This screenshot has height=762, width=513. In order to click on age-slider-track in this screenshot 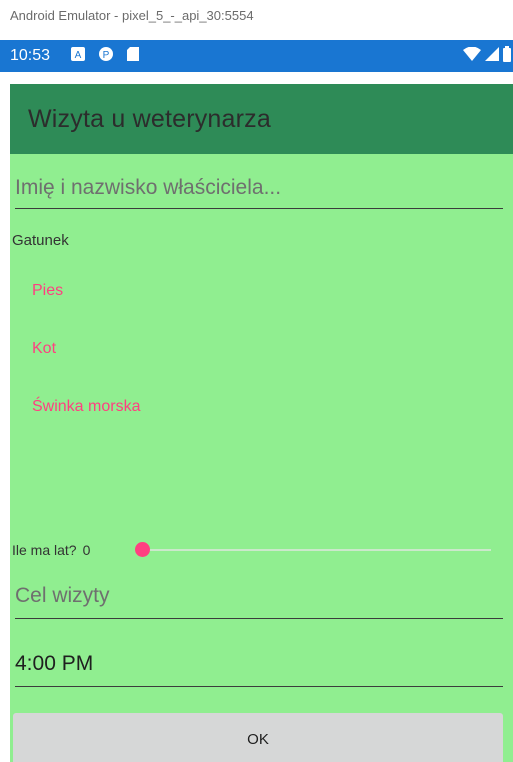, I will do `click(316, 550)`.